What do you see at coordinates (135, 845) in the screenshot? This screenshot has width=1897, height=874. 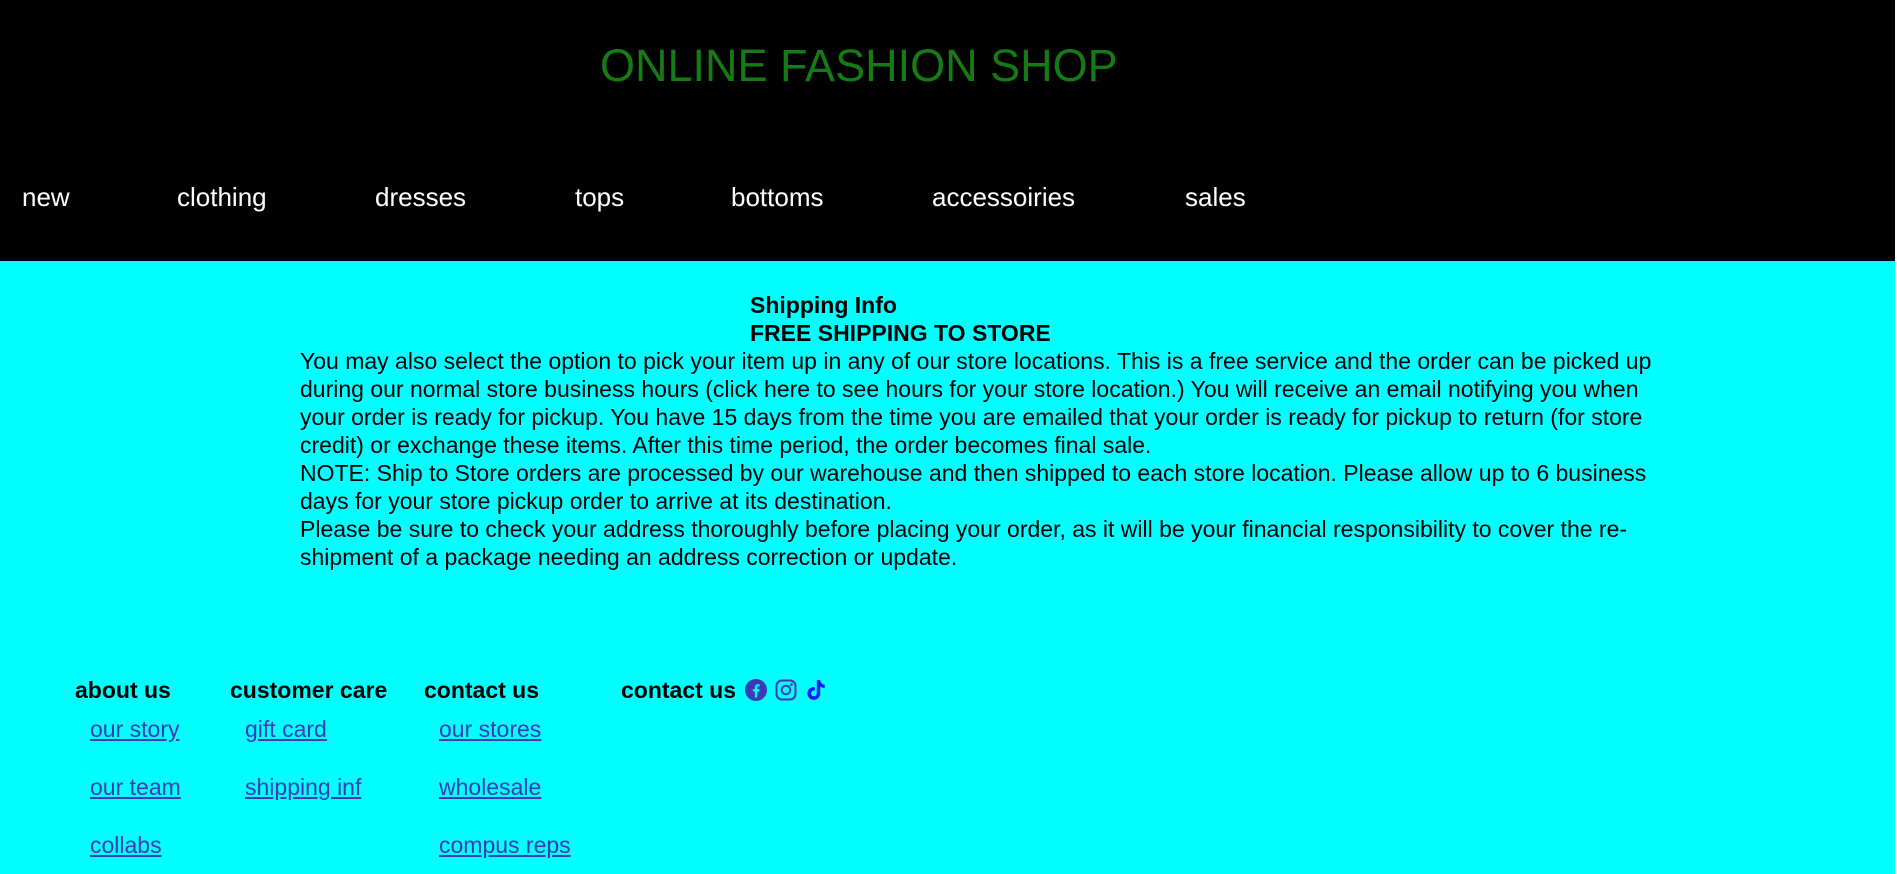 I see `footer-link-collabs: collabs` at bounding box center [135, 845].